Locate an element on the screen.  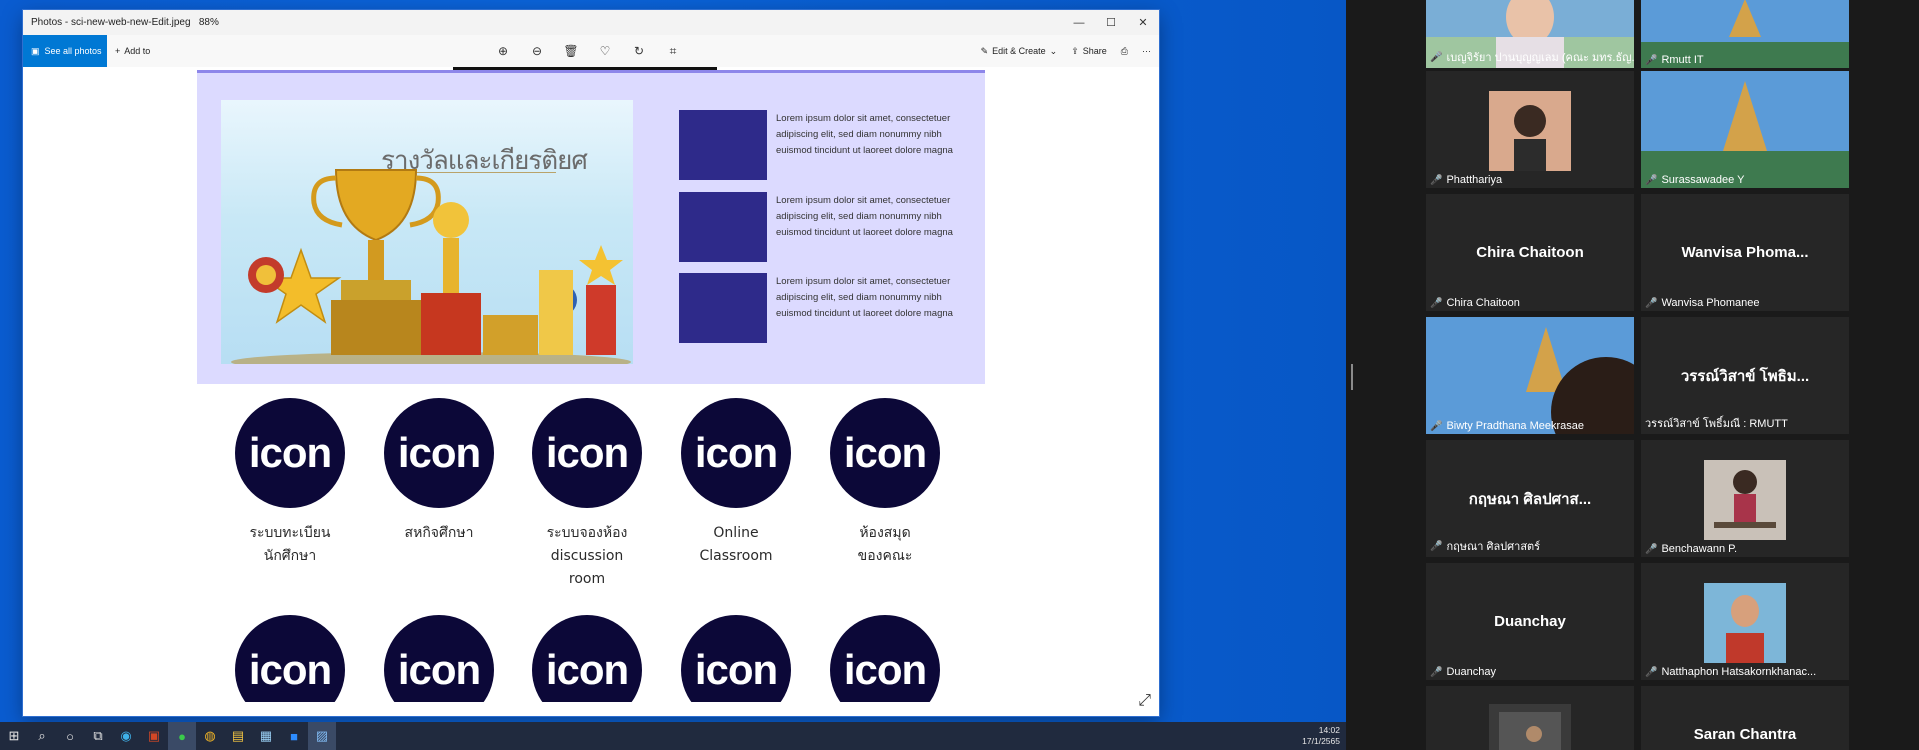
panel-splitter-handle is located at coordinates (1352, 377).